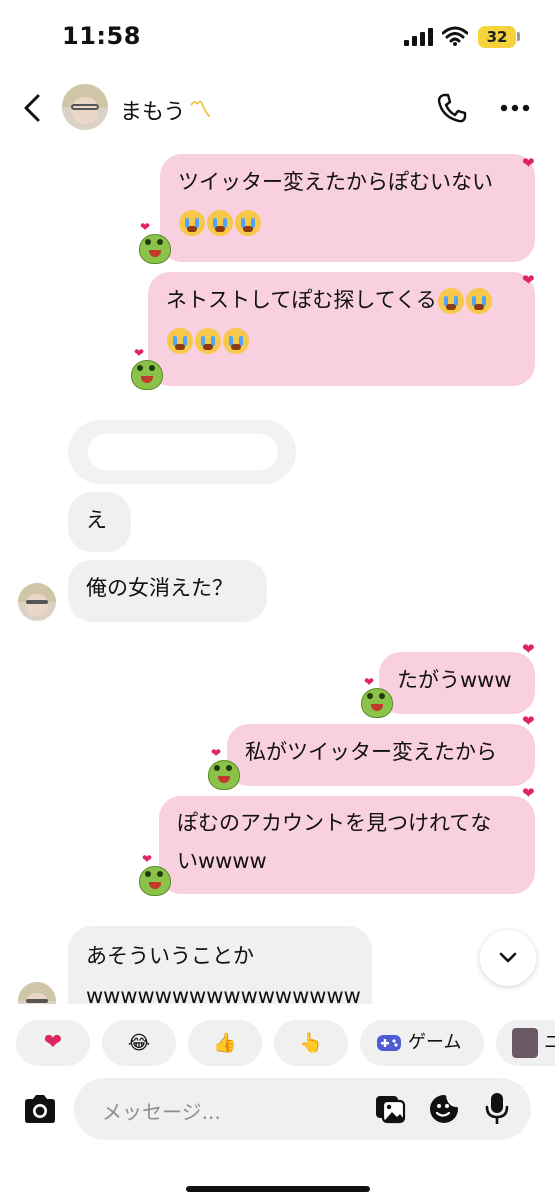 The height and width of the screenshot is (1200, 555). What do you see at coordinates (515, 108) in the screenshot?
I see `more-options-icon` at bounding box center [515, 108].